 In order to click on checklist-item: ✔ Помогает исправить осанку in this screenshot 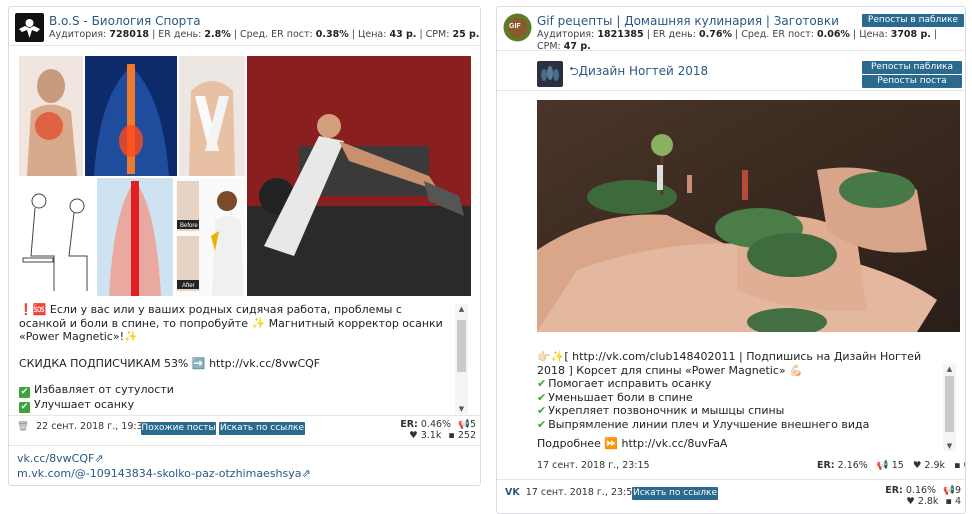, I will do `click(624, 383)`.